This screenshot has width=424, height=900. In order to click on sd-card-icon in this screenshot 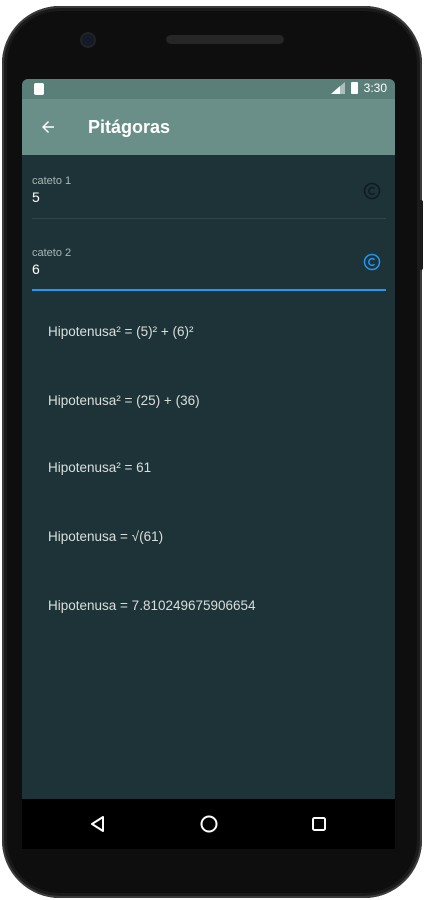, I will do `click(39, 89)`.